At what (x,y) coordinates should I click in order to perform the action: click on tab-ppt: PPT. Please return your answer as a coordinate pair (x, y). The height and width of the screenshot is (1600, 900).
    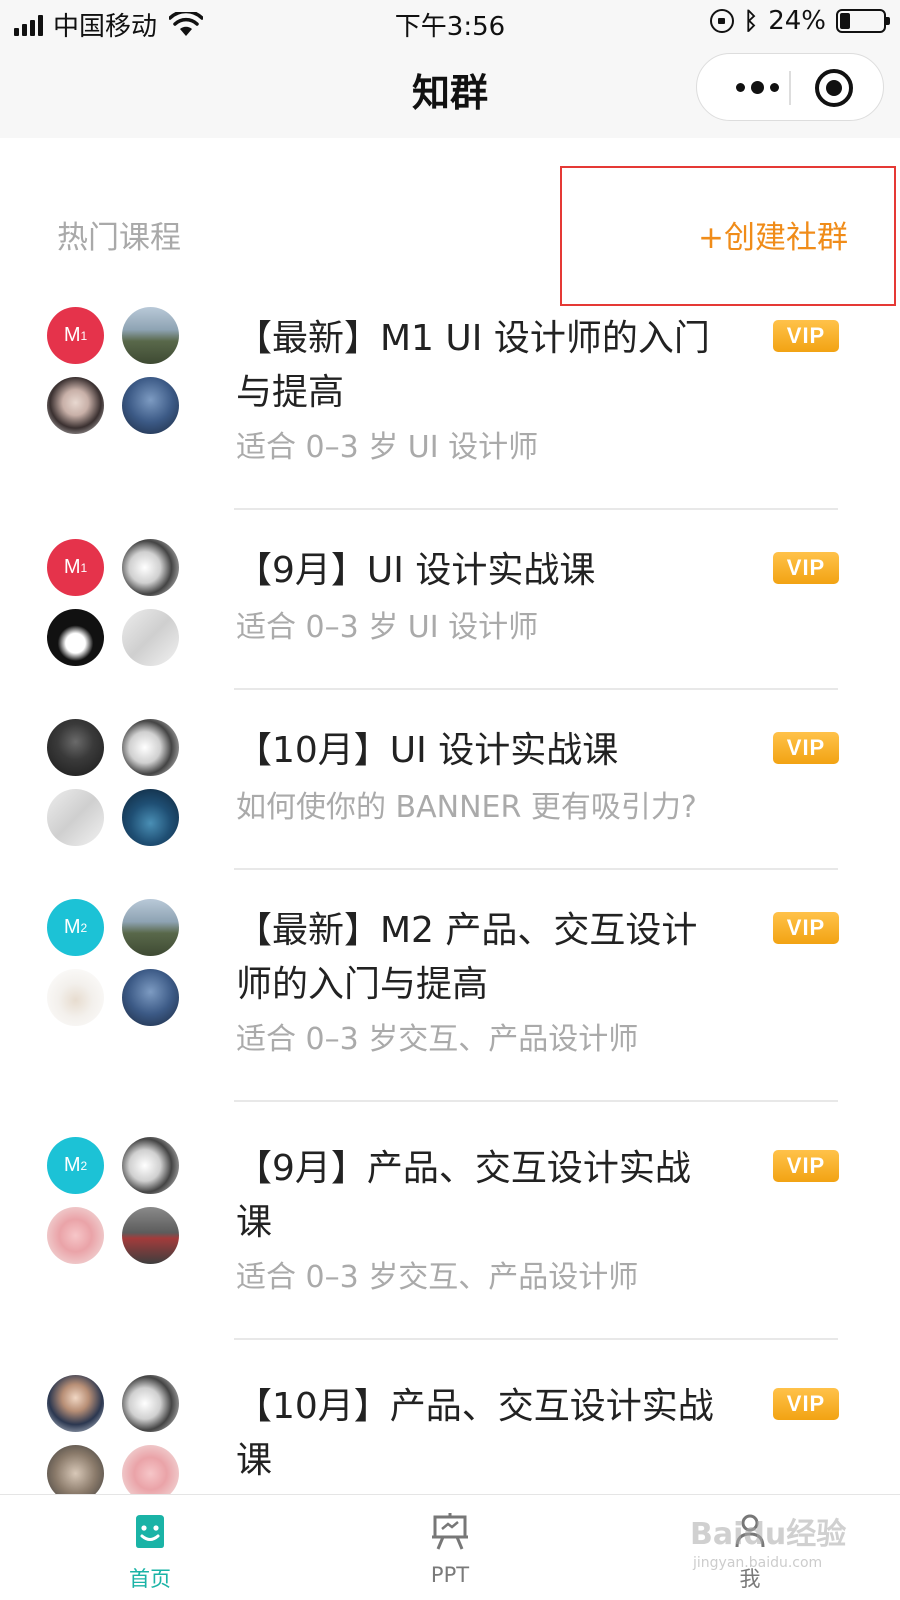
    Looking at the image, I should click on (450, 1547).